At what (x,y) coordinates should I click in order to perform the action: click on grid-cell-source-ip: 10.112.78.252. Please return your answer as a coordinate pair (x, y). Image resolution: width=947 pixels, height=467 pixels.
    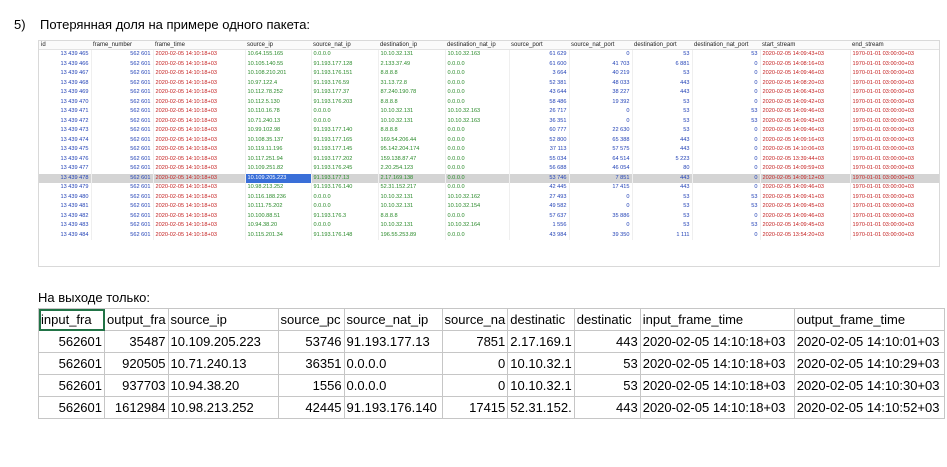
    Looking at the image, I should click on (278, 93).